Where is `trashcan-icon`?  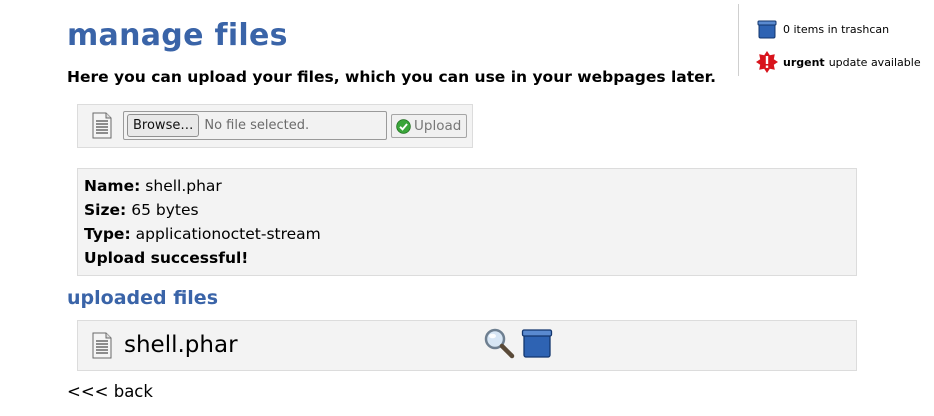
trashcan-icon is located at coordinates (767, 29).